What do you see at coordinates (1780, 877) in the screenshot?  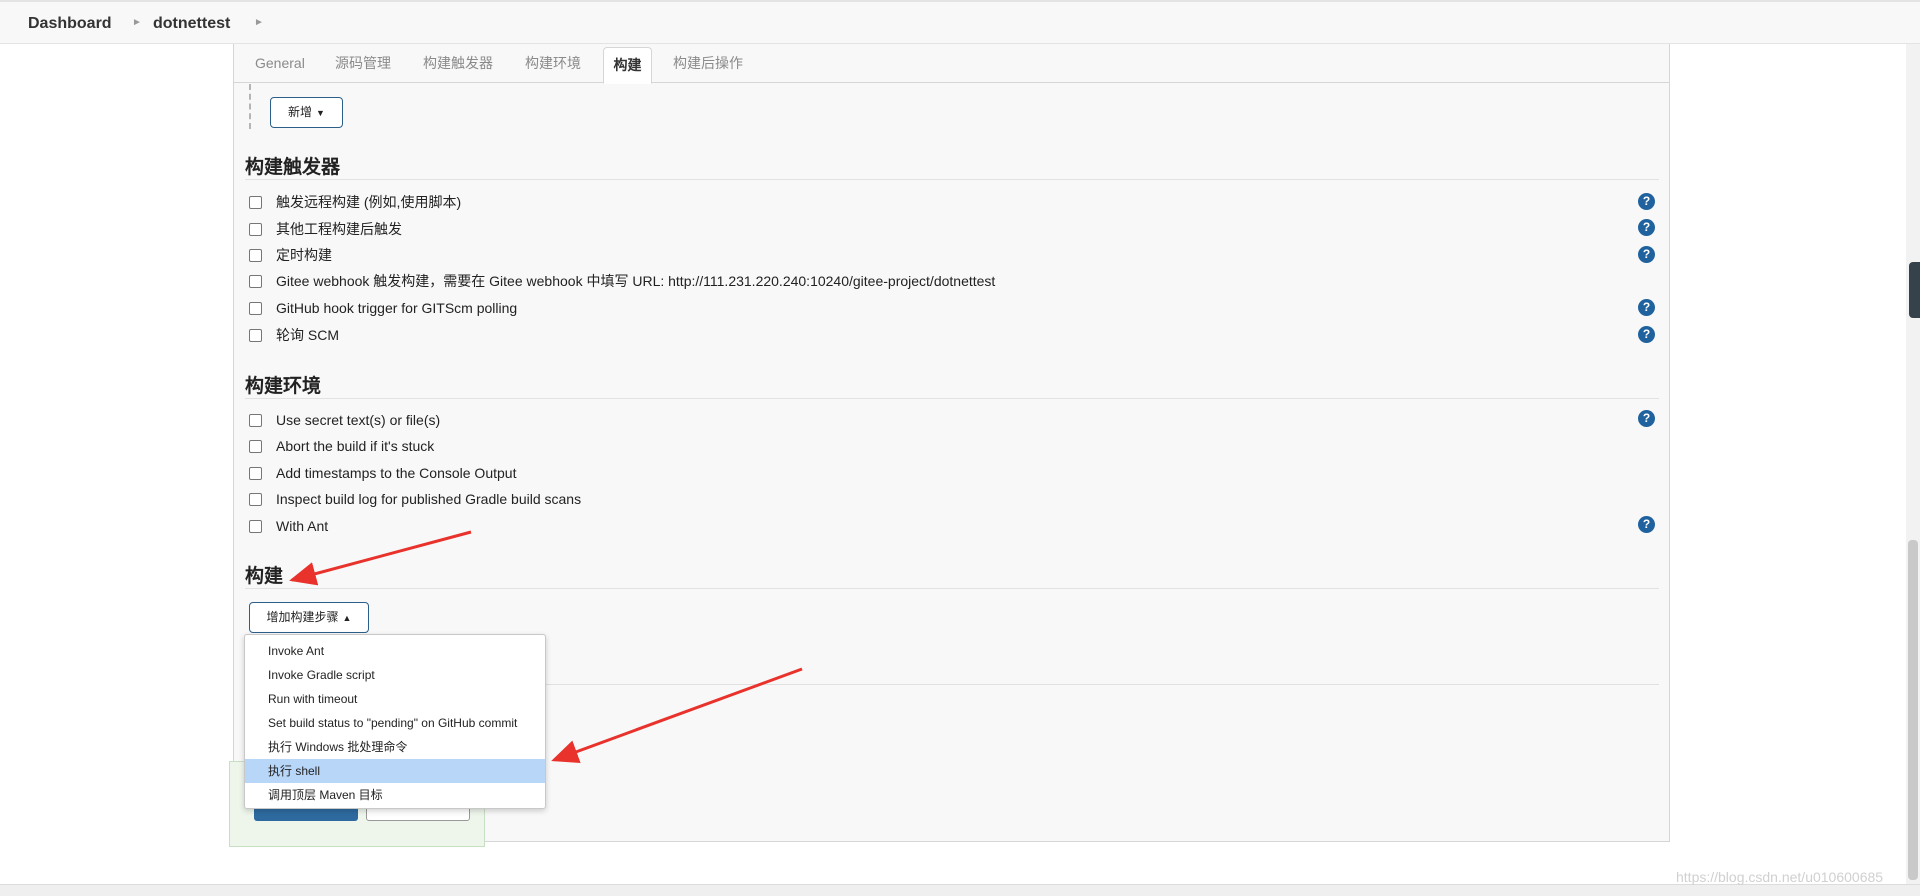 I see `watermark: https://blog.csdn.net/u010600685` at bounding box center [1780, 877].